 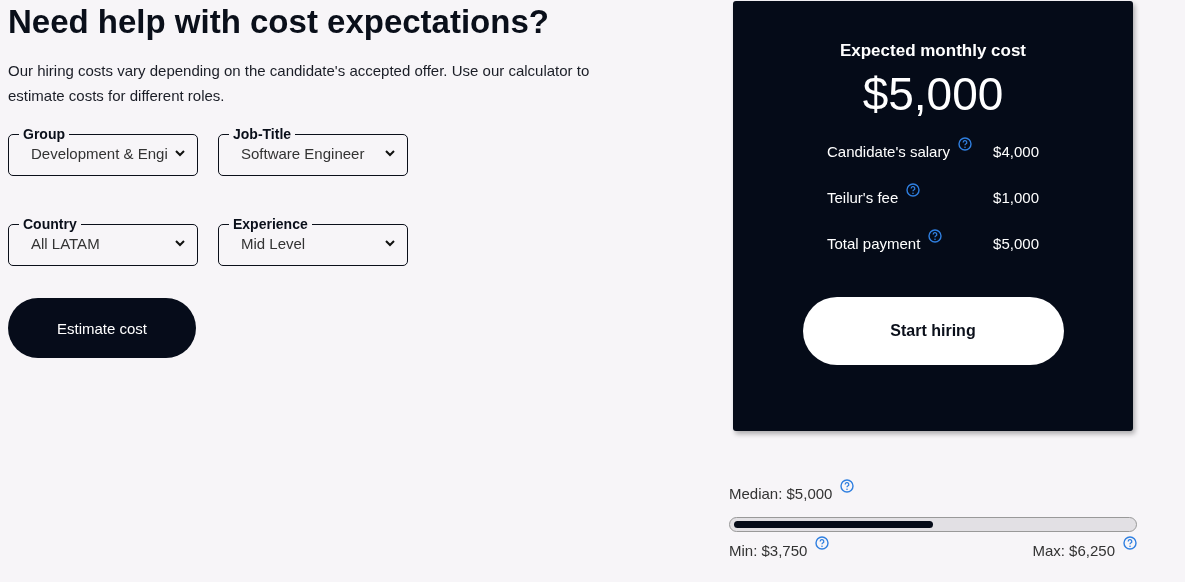 What do you see at coordinates (270, 224) in the screenshot?
I see `dropdown-label: Experience` at bounding box center [270, 224].